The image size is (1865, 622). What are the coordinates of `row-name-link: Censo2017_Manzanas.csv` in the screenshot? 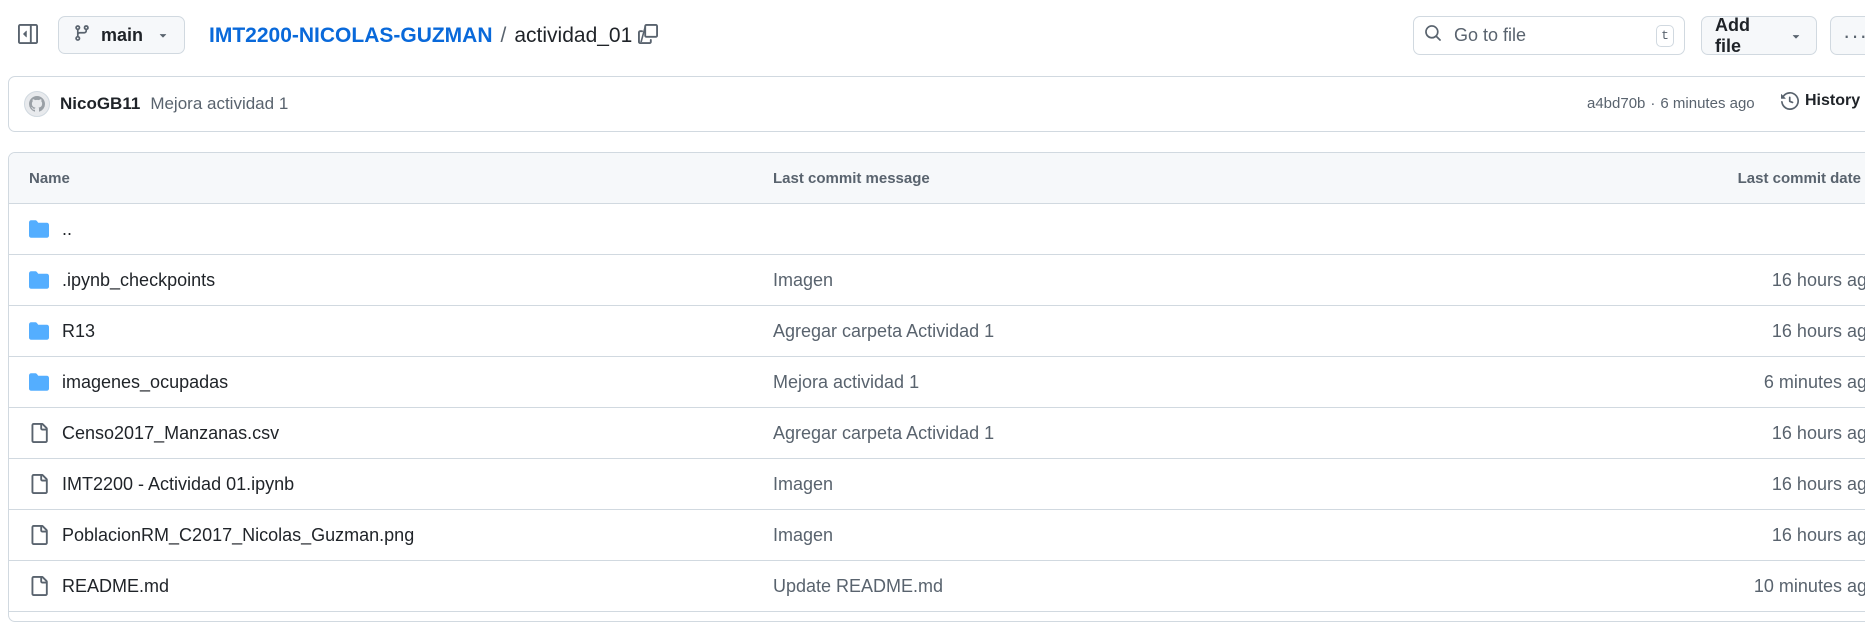 It's located at (170, 433).